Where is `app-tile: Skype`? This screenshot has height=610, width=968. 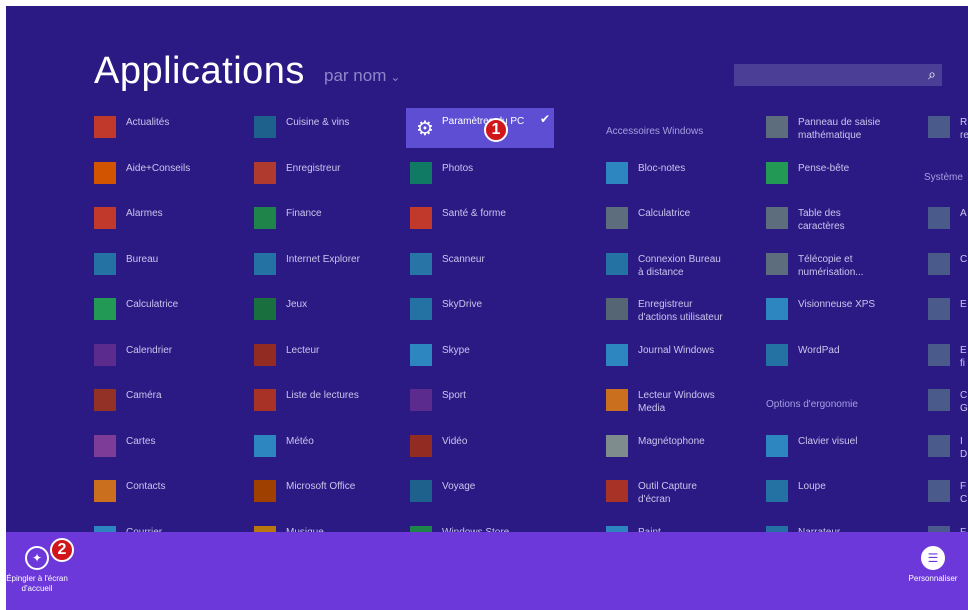 app-tile: Skype is located at coordinates (440, 357).